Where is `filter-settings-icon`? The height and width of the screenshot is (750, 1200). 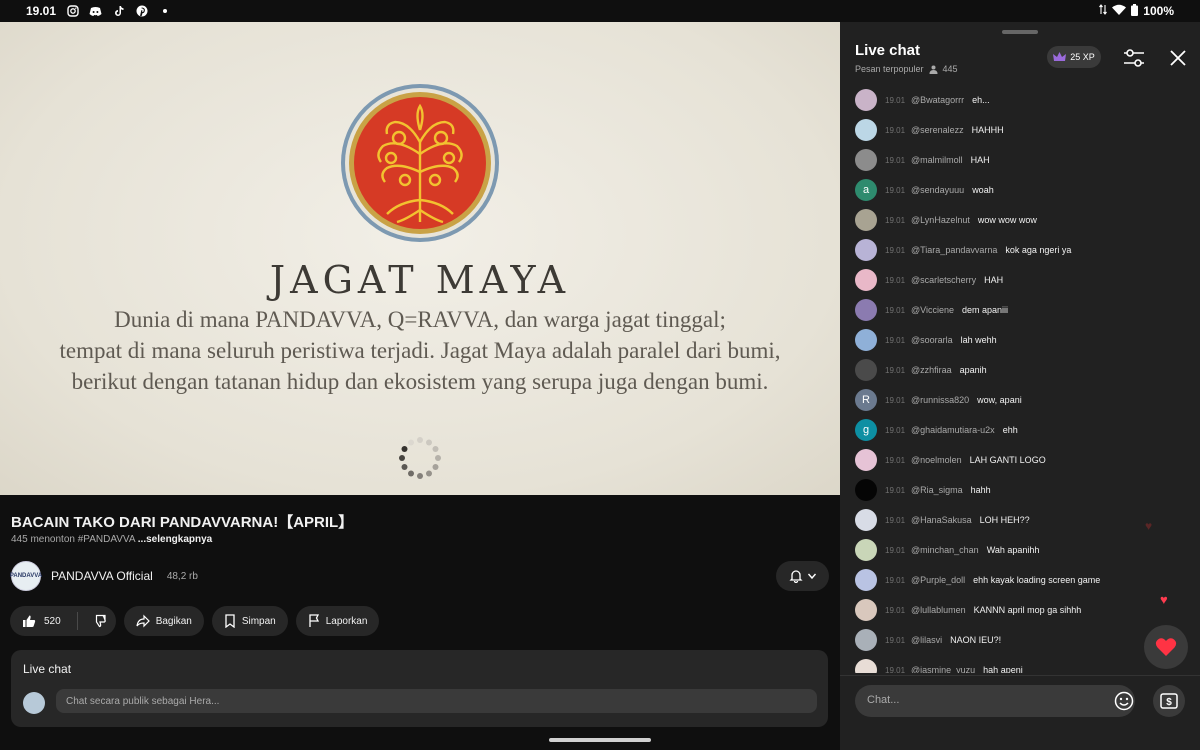 filter-settings-icon is located at coordinates (1134, 58).